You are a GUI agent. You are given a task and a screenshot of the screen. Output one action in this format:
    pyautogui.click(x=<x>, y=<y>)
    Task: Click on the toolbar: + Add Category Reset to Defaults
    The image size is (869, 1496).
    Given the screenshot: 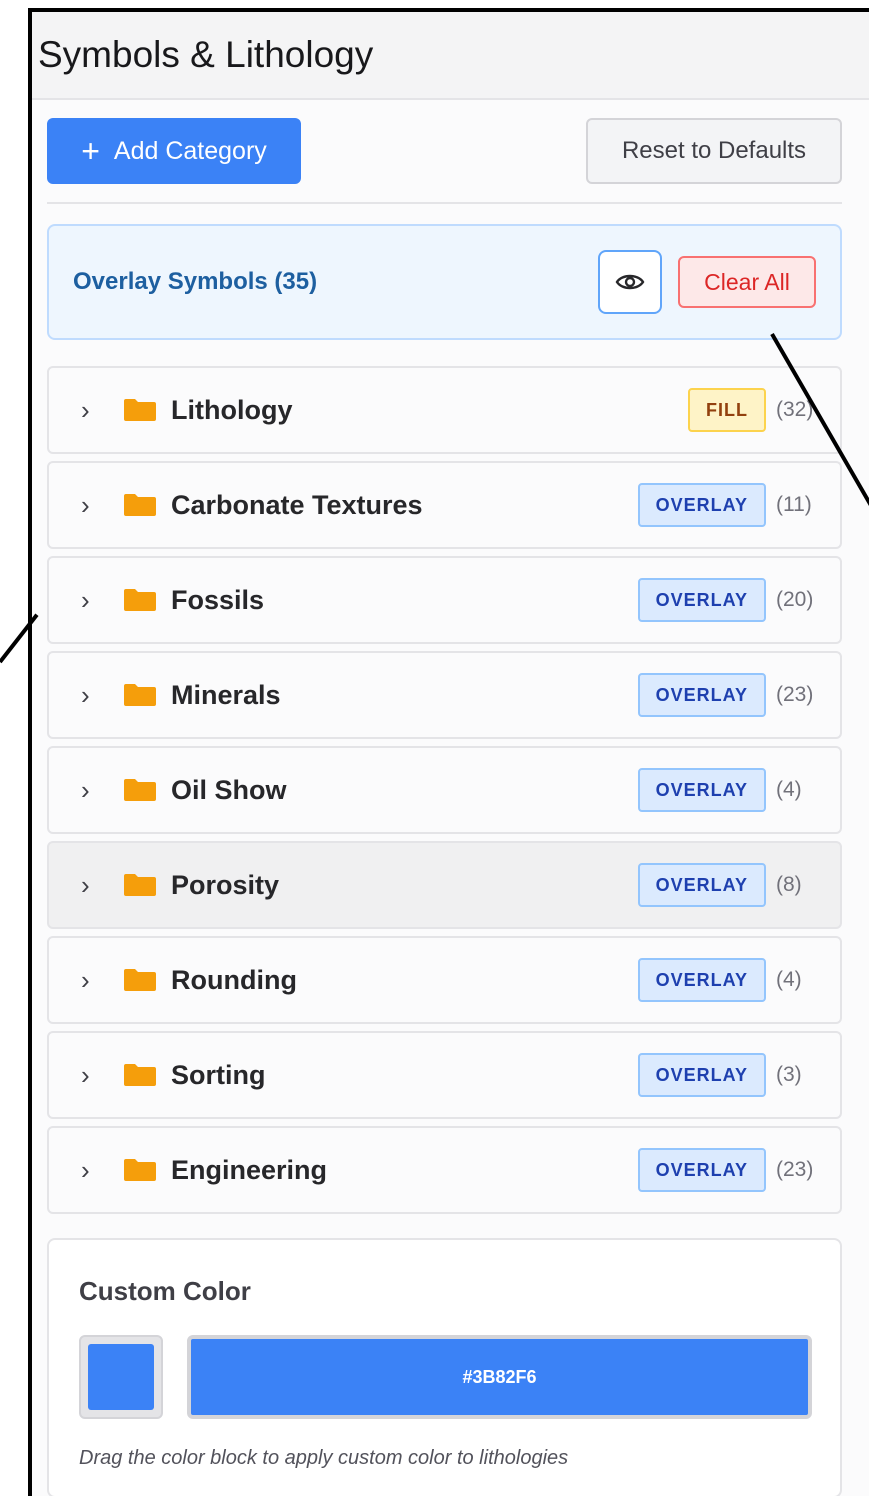 What is the action you would take?
    pyautogui.click(x=444, y=151)
    